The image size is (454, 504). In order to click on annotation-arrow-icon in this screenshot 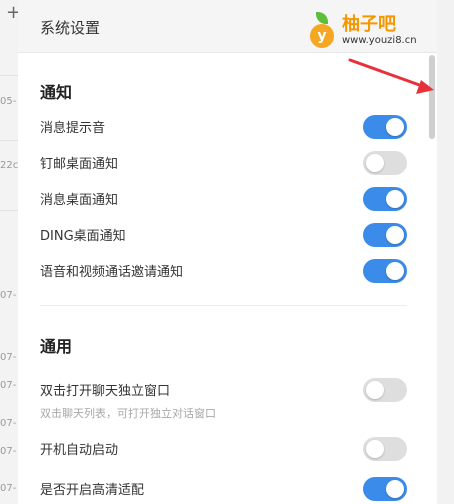, I will do `click(391, 76)`.